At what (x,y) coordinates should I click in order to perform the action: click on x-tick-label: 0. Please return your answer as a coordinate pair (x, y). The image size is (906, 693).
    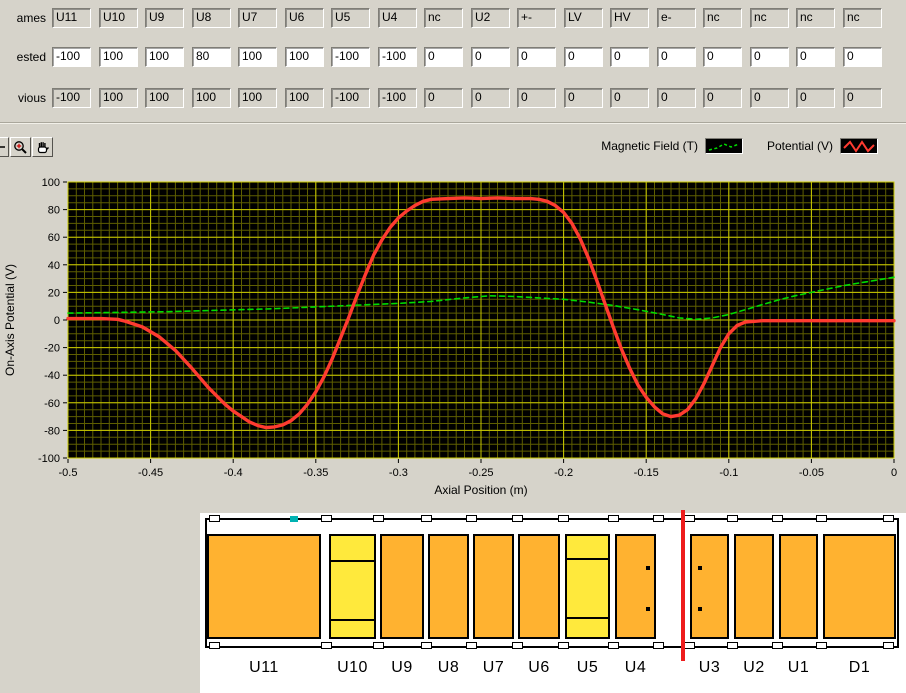
    Looking at the image, I should click on (894, 473).